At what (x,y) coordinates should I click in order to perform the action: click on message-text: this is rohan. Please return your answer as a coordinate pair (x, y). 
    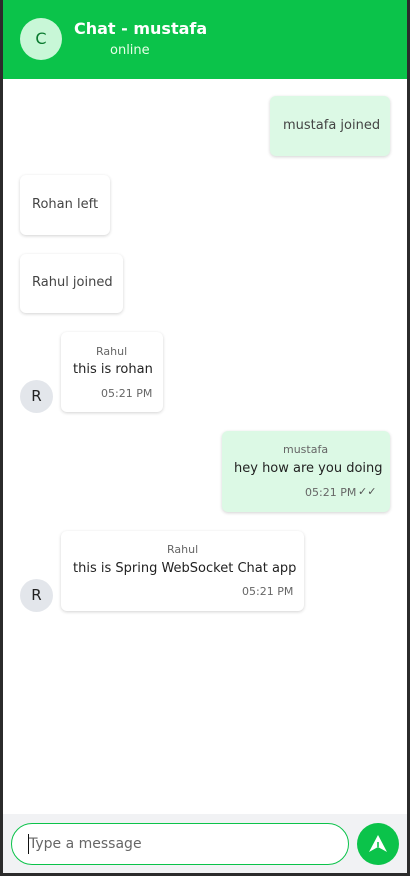
    Looking at the image, I should click on (113, 369).